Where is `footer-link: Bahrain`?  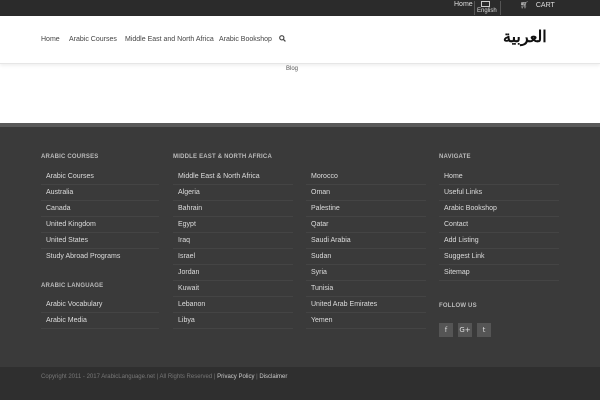
footer-link: Bahrain is located at coordinates (190, 208).